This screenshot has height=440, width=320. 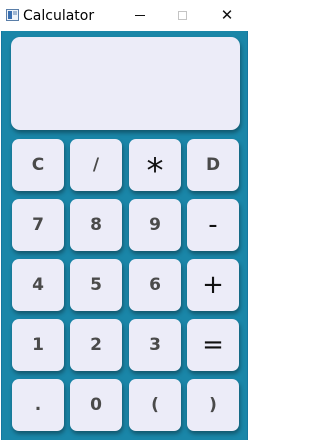 I want to click on decimal-point-button: ., so click(x=38, y=405).